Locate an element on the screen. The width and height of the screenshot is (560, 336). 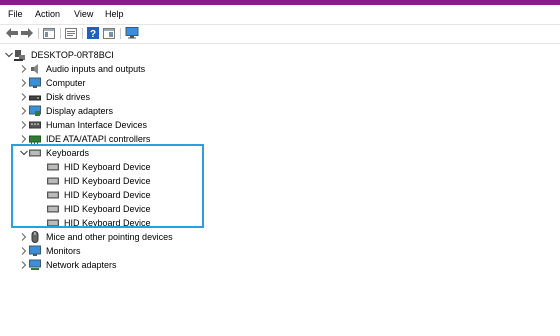
menu-file: File is located at coordinates (15, 14).